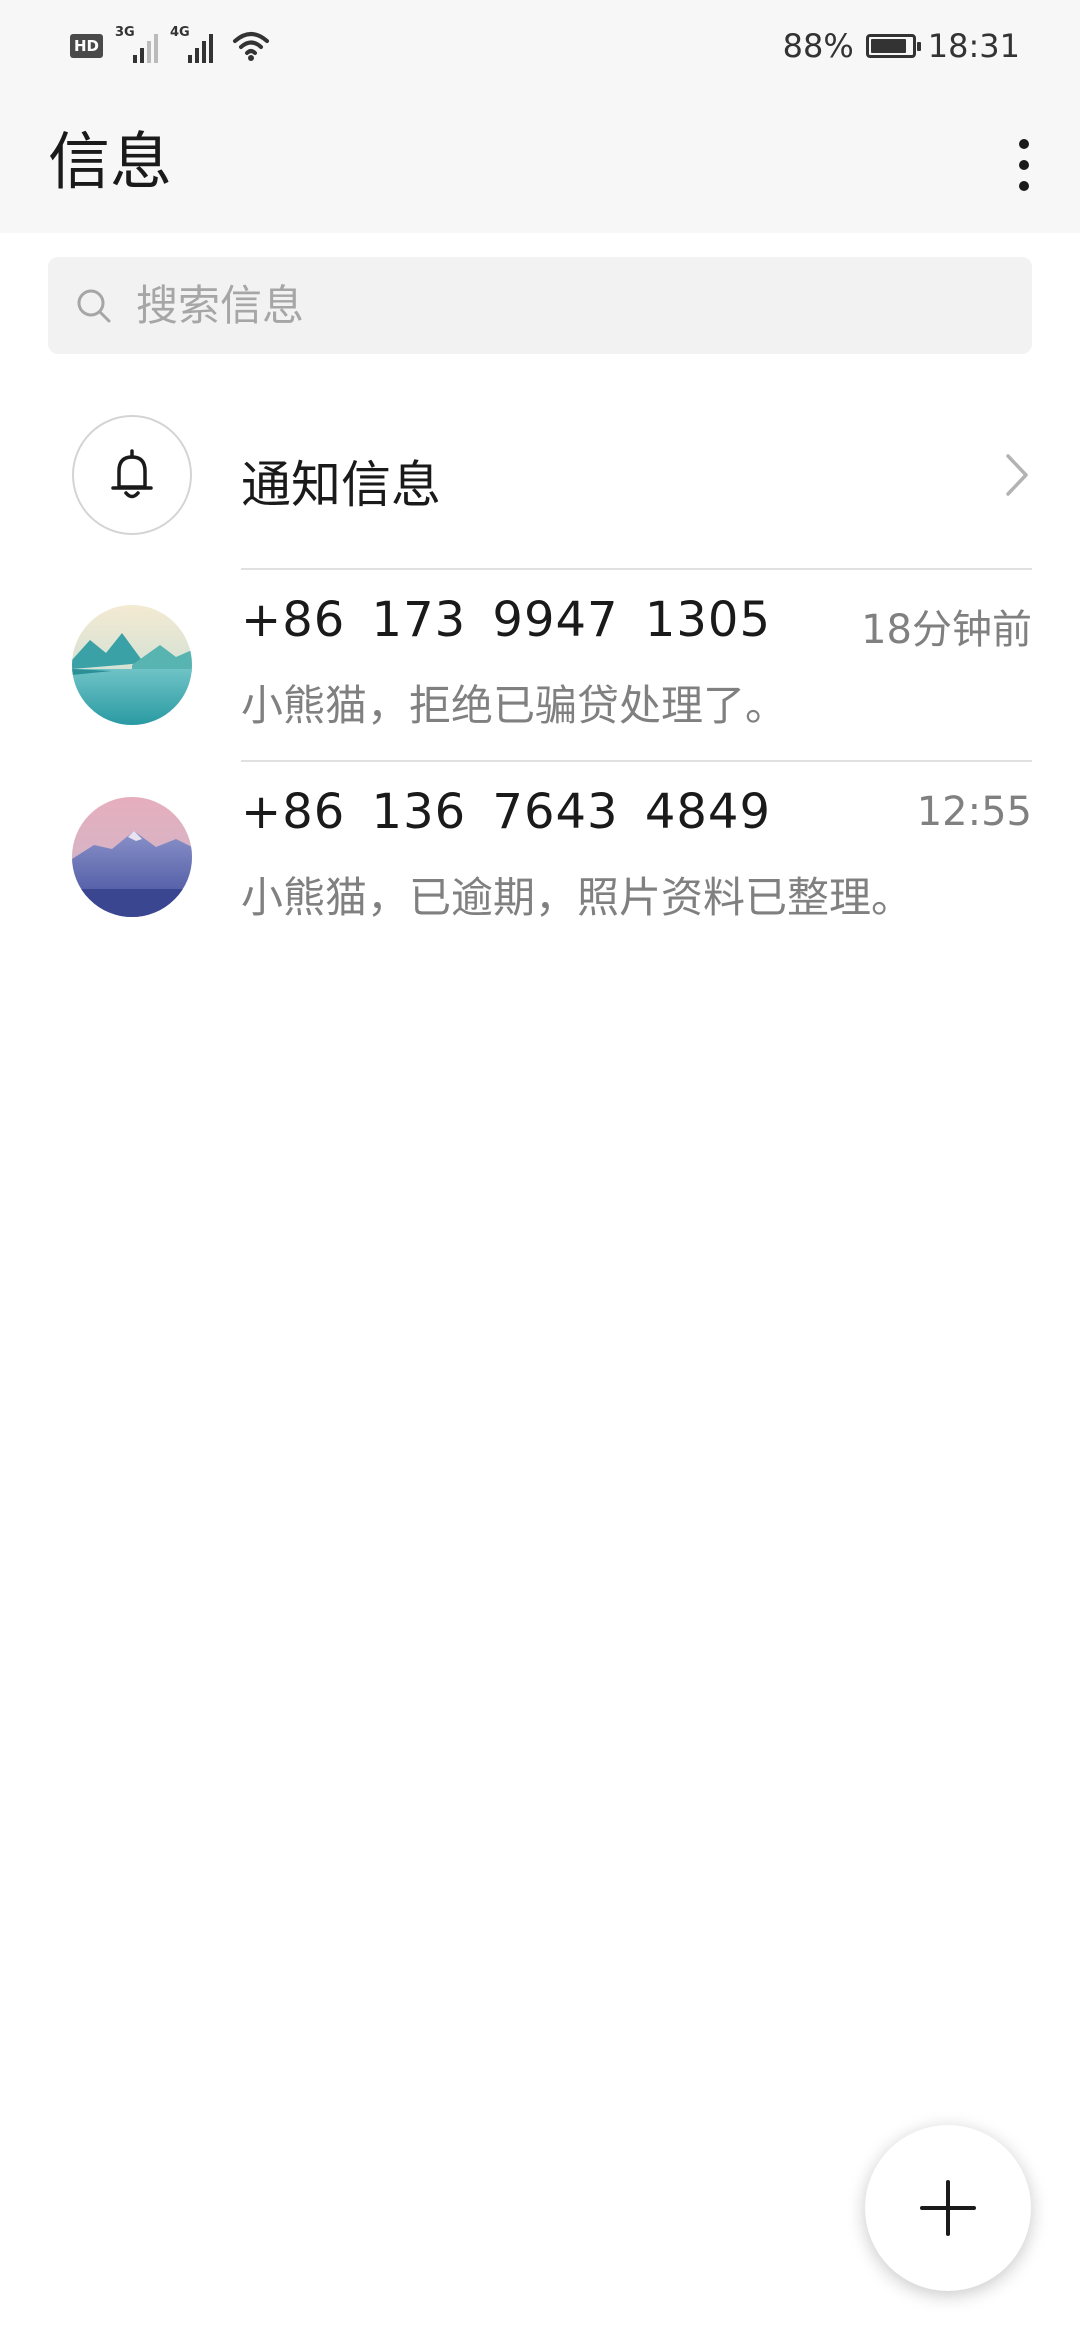 The width and height of the screenshot is (1080, 2340). I want to click on notifications-label: 通知信息, so click(341, 485).